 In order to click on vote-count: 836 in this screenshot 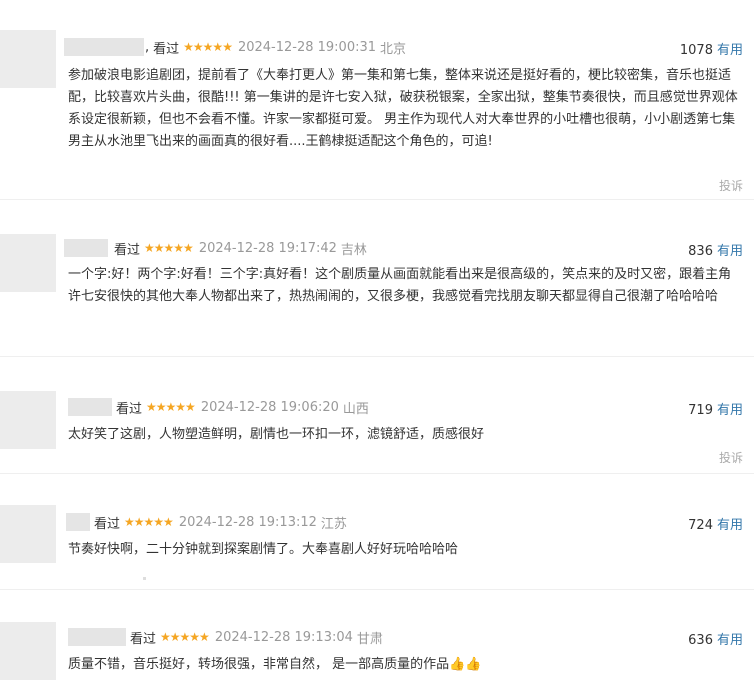, I will do `click(700, 251)`.